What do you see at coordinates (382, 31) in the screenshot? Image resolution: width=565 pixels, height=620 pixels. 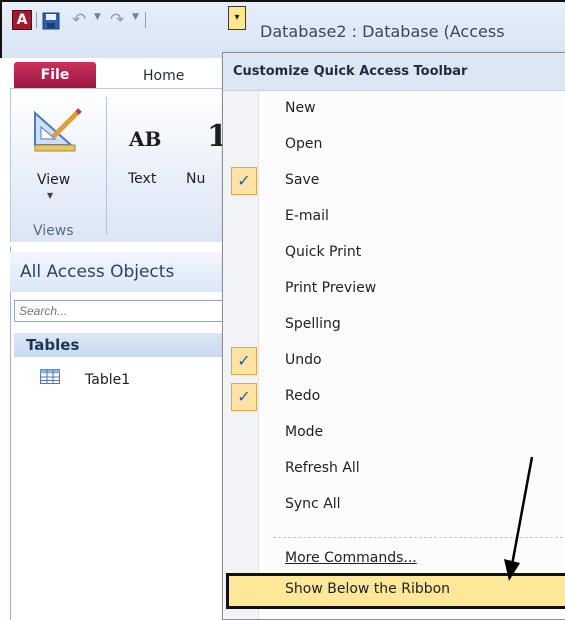 I see `window-title: Database2 : Database (Access` at bounding box center [382, 31].